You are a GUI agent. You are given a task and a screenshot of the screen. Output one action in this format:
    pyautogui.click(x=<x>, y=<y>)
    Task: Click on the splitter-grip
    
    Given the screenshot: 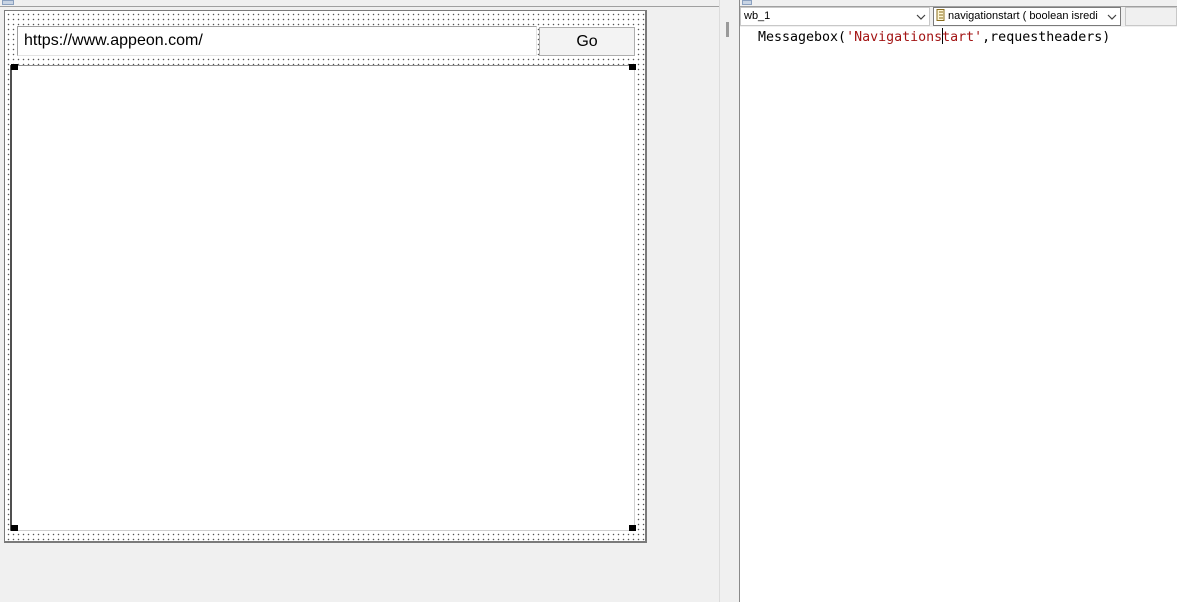 What is the action you would take?
    pyautogui.click(x=727, y=29)
    